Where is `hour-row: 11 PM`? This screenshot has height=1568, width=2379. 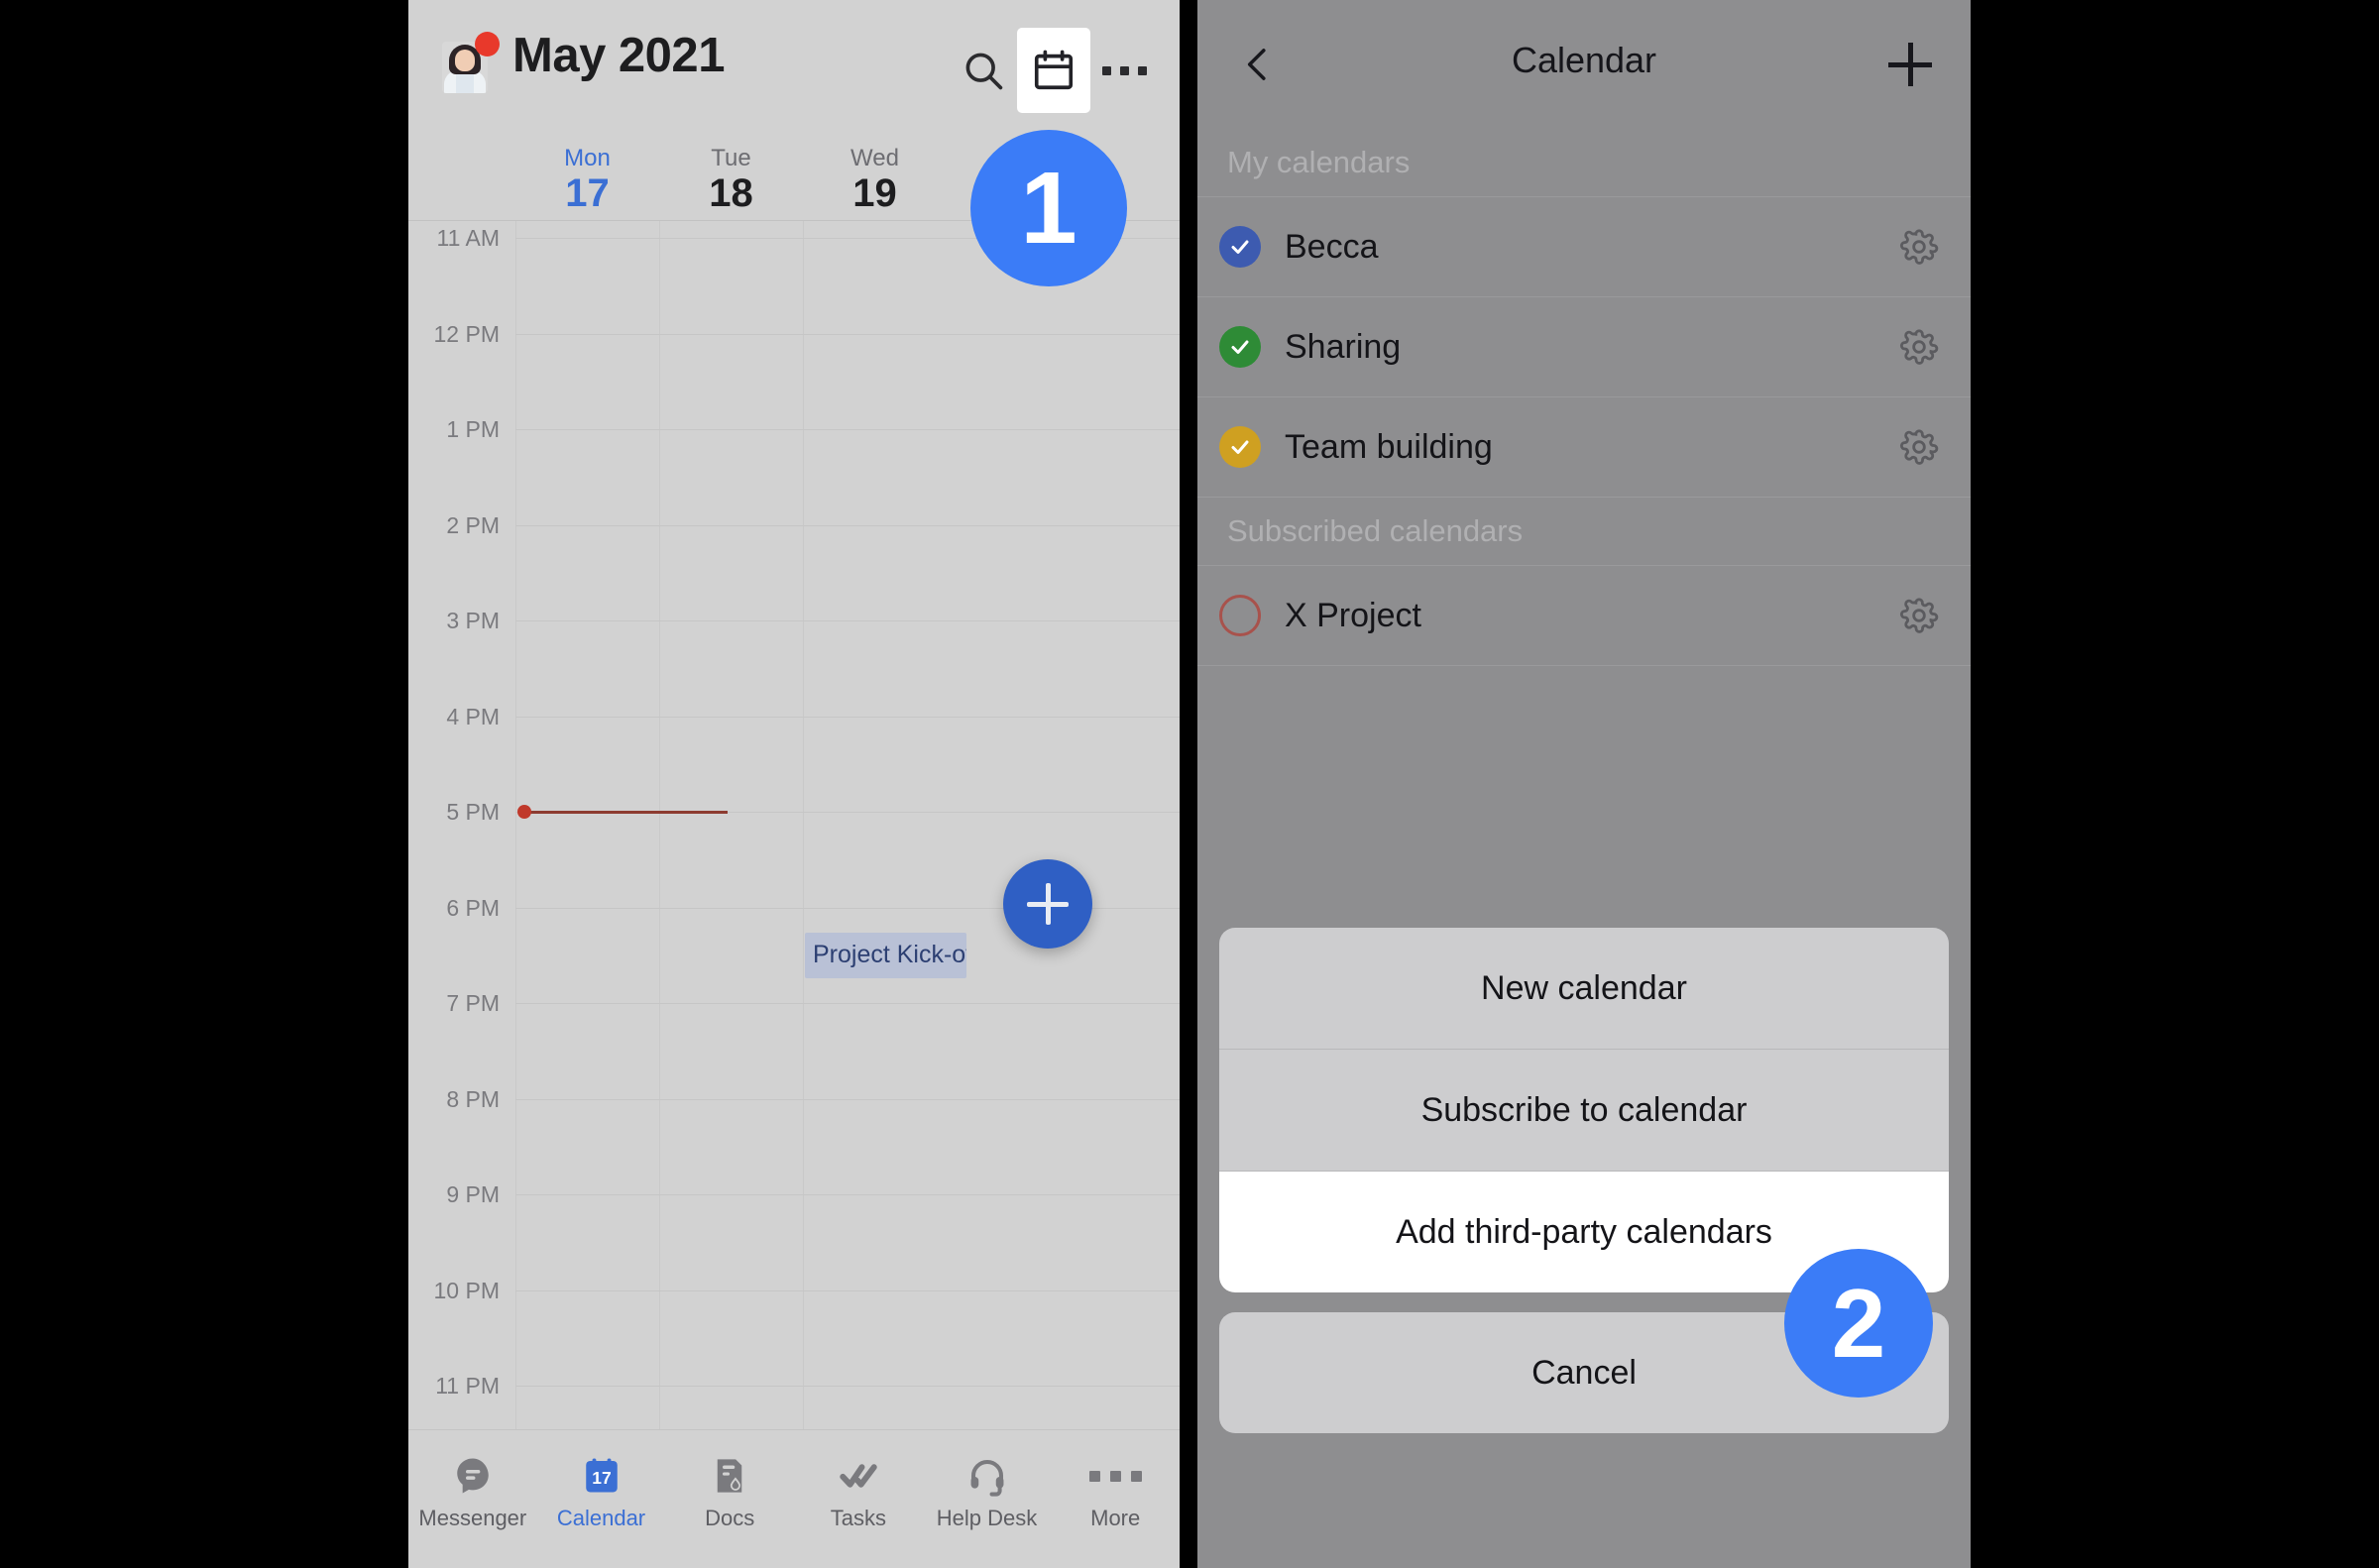 hour-row: 11 PM is located at coordinates (794, 1401).